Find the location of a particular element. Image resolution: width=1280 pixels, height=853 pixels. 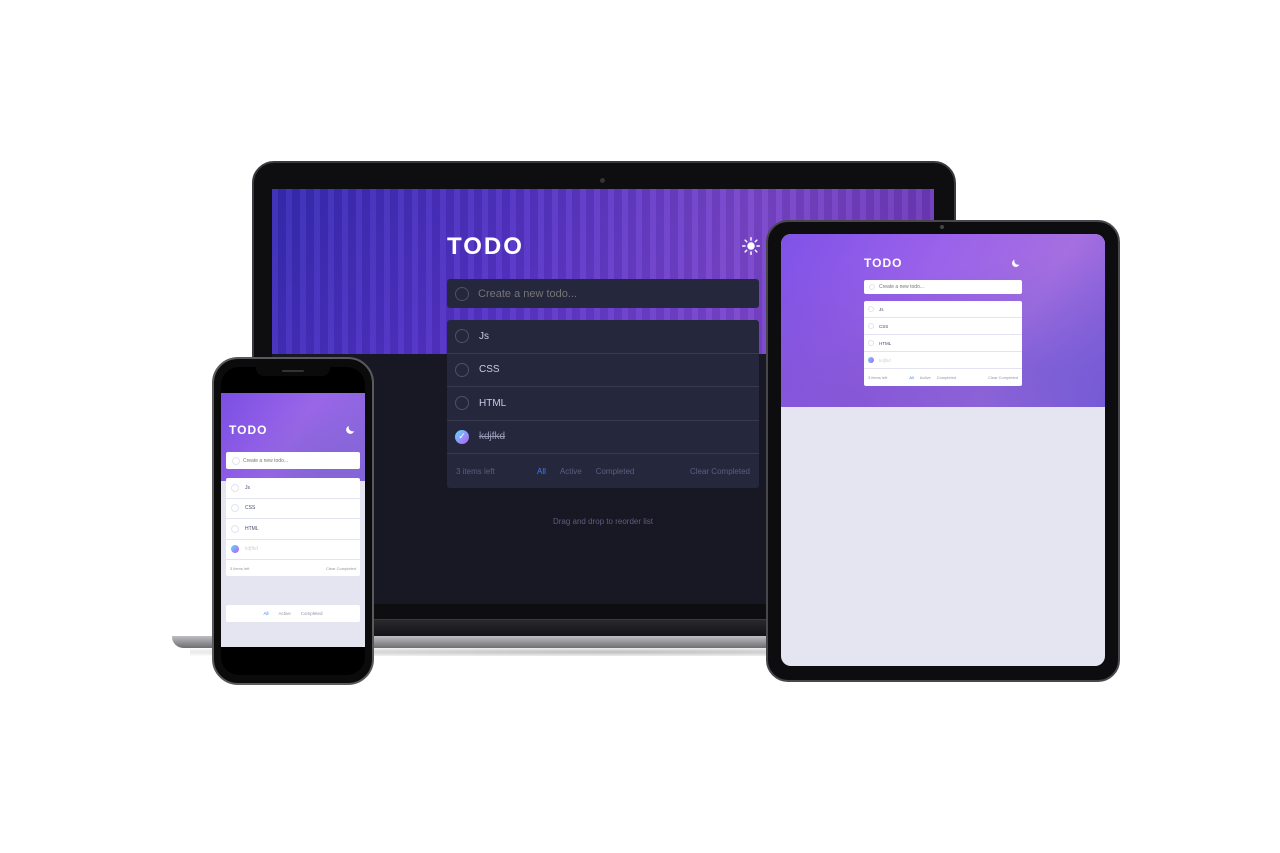

drag-hint: Drag and drop to reorder list is located at coordinates (603, 521).